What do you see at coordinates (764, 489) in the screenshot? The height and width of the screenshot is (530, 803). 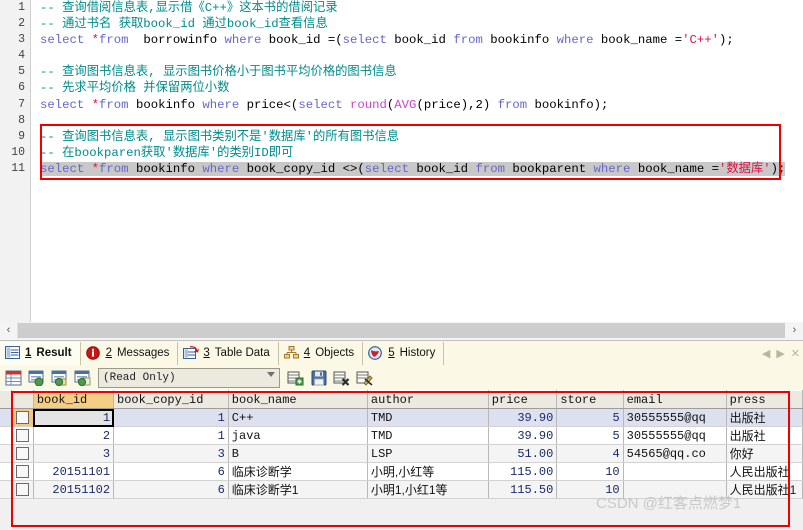 I see `cell-press: 人民出版社1` at bounding box center [764, 489].